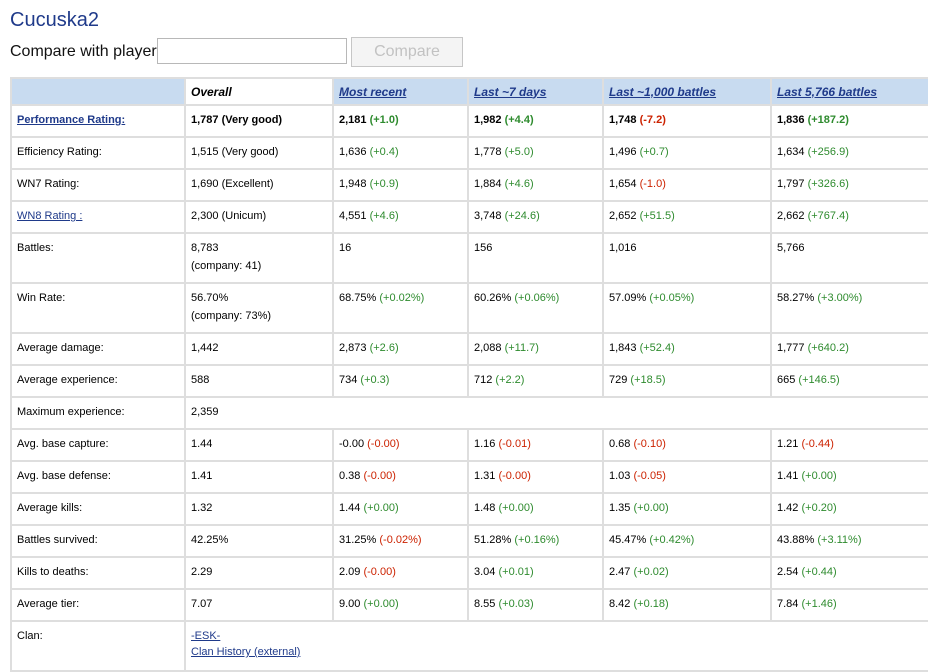 The width and height of the screenshot is (928, 672). I want to click on cell-value: 1.35 (+0.00), so click(687, 509).